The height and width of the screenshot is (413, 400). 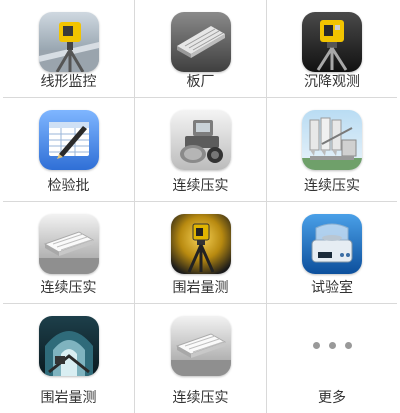 I want to click on menu-item-linear-monitoring: 线形监控, so click(x=69, y=49).